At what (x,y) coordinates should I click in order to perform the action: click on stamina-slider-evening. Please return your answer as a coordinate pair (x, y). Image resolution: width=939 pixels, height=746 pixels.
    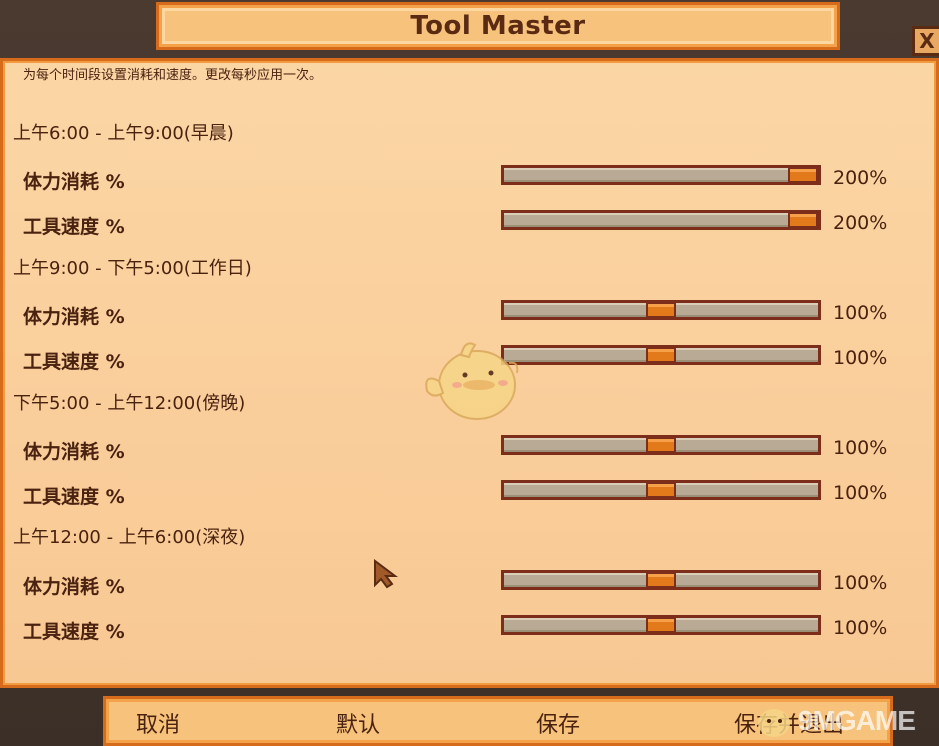
    Looking at the image, I should click on (661, 445).